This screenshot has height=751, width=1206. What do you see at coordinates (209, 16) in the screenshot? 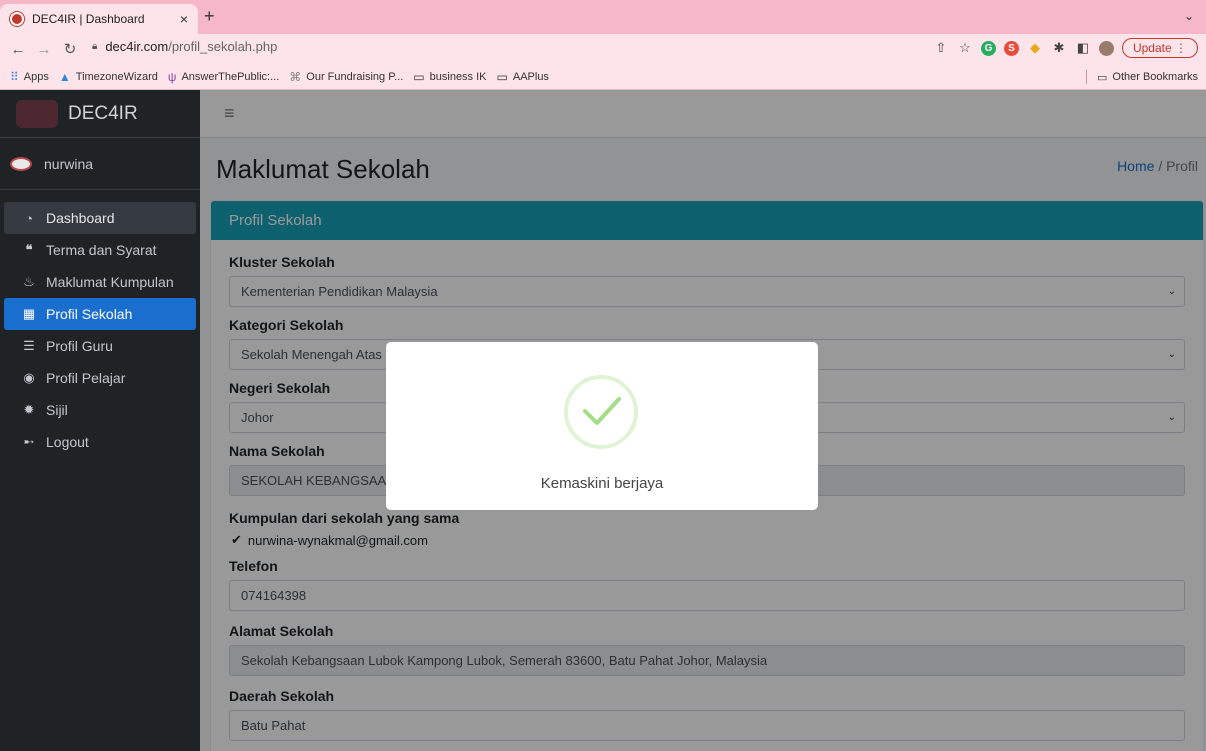
I see `new-tab-button: +` at bounding box center [209, 16].